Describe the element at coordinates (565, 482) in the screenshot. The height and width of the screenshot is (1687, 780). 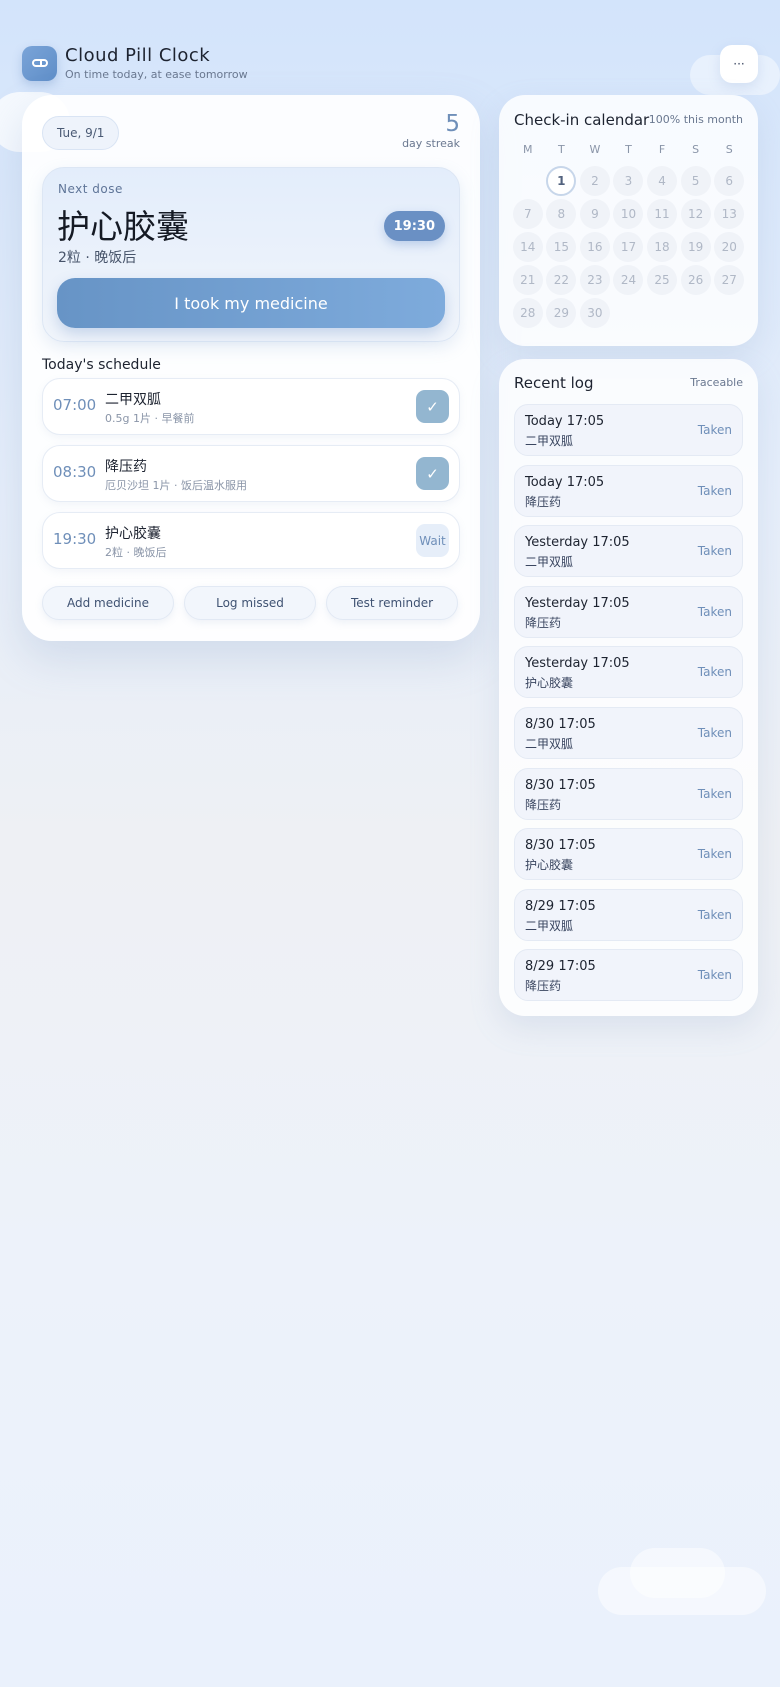
I see `log-when: Today 17:05` at that location.